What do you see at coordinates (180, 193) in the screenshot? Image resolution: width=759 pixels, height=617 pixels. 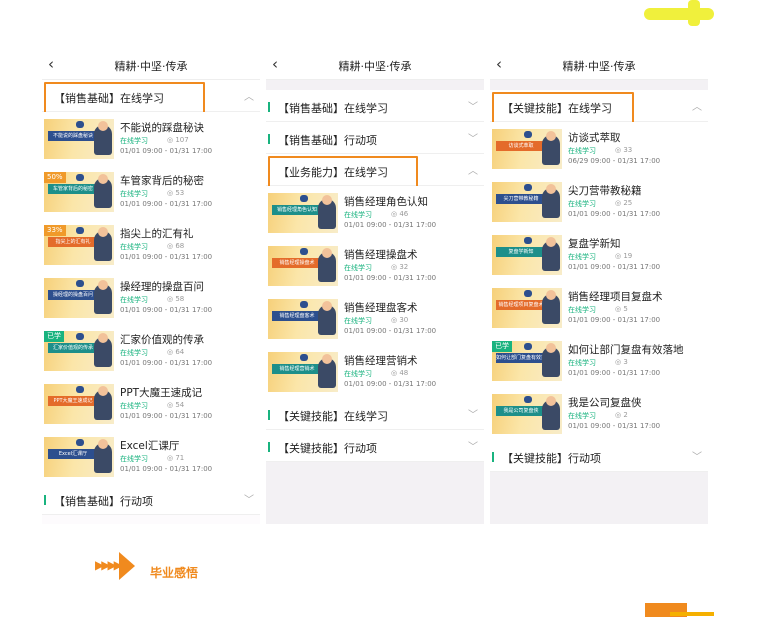 I see `view-count-value: 53` at bounding box center [180, 193].